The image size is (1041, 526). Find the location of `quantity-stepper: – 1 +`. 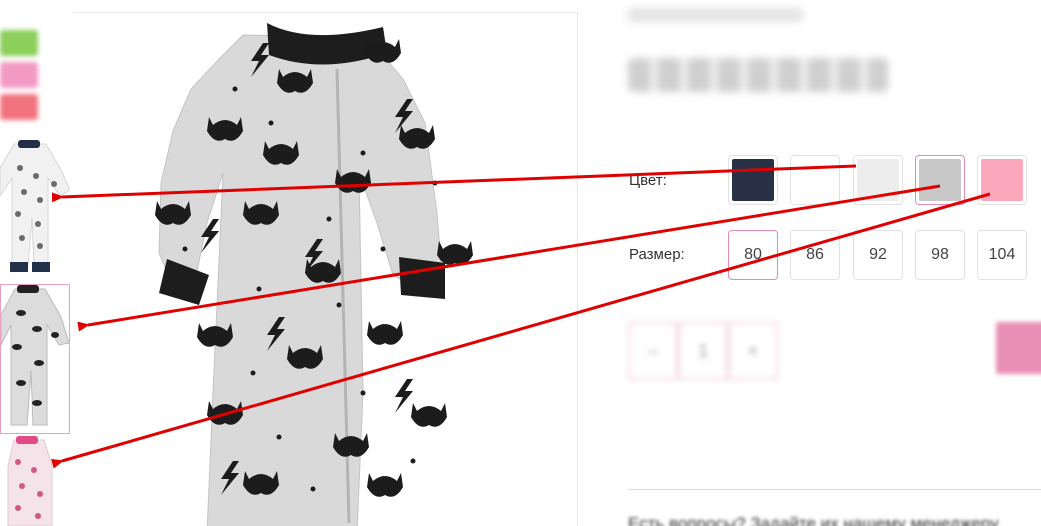

quantity-stepper: – 1 + is located at coordinates (703, 351).